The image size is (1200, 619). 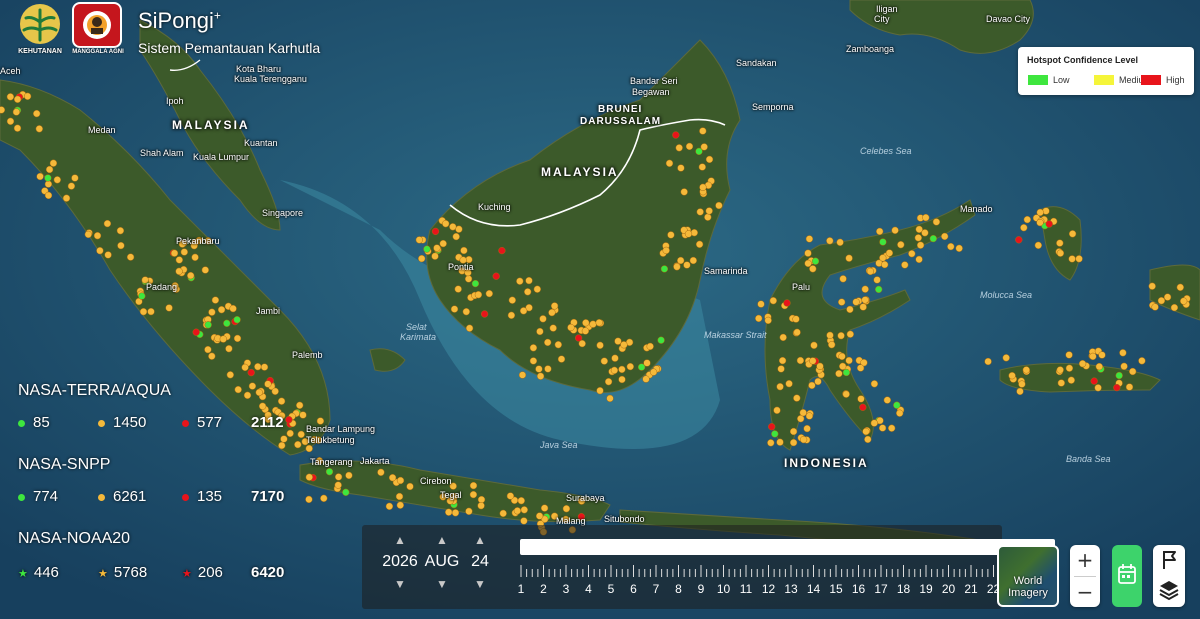 I want to click on timeline-slider-bar, so click(x=787, y=547).